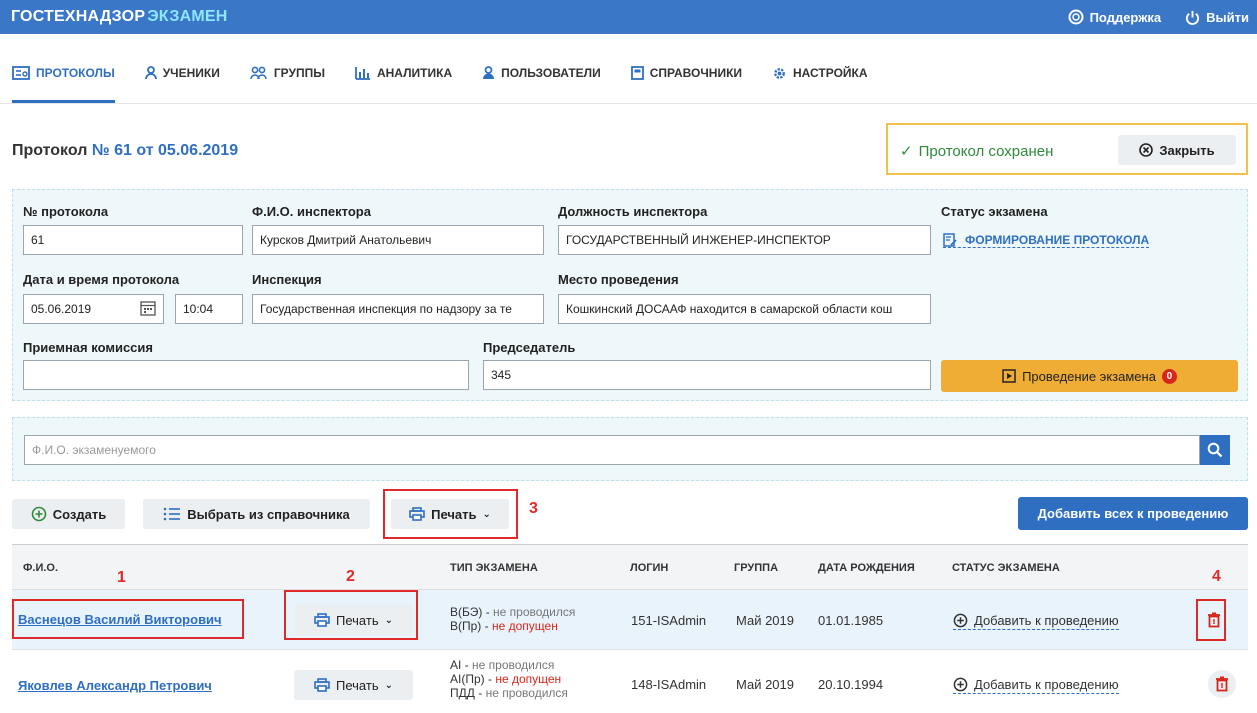 The image size is (1257, 713). I want to click on search-button, so click(1215, 450).